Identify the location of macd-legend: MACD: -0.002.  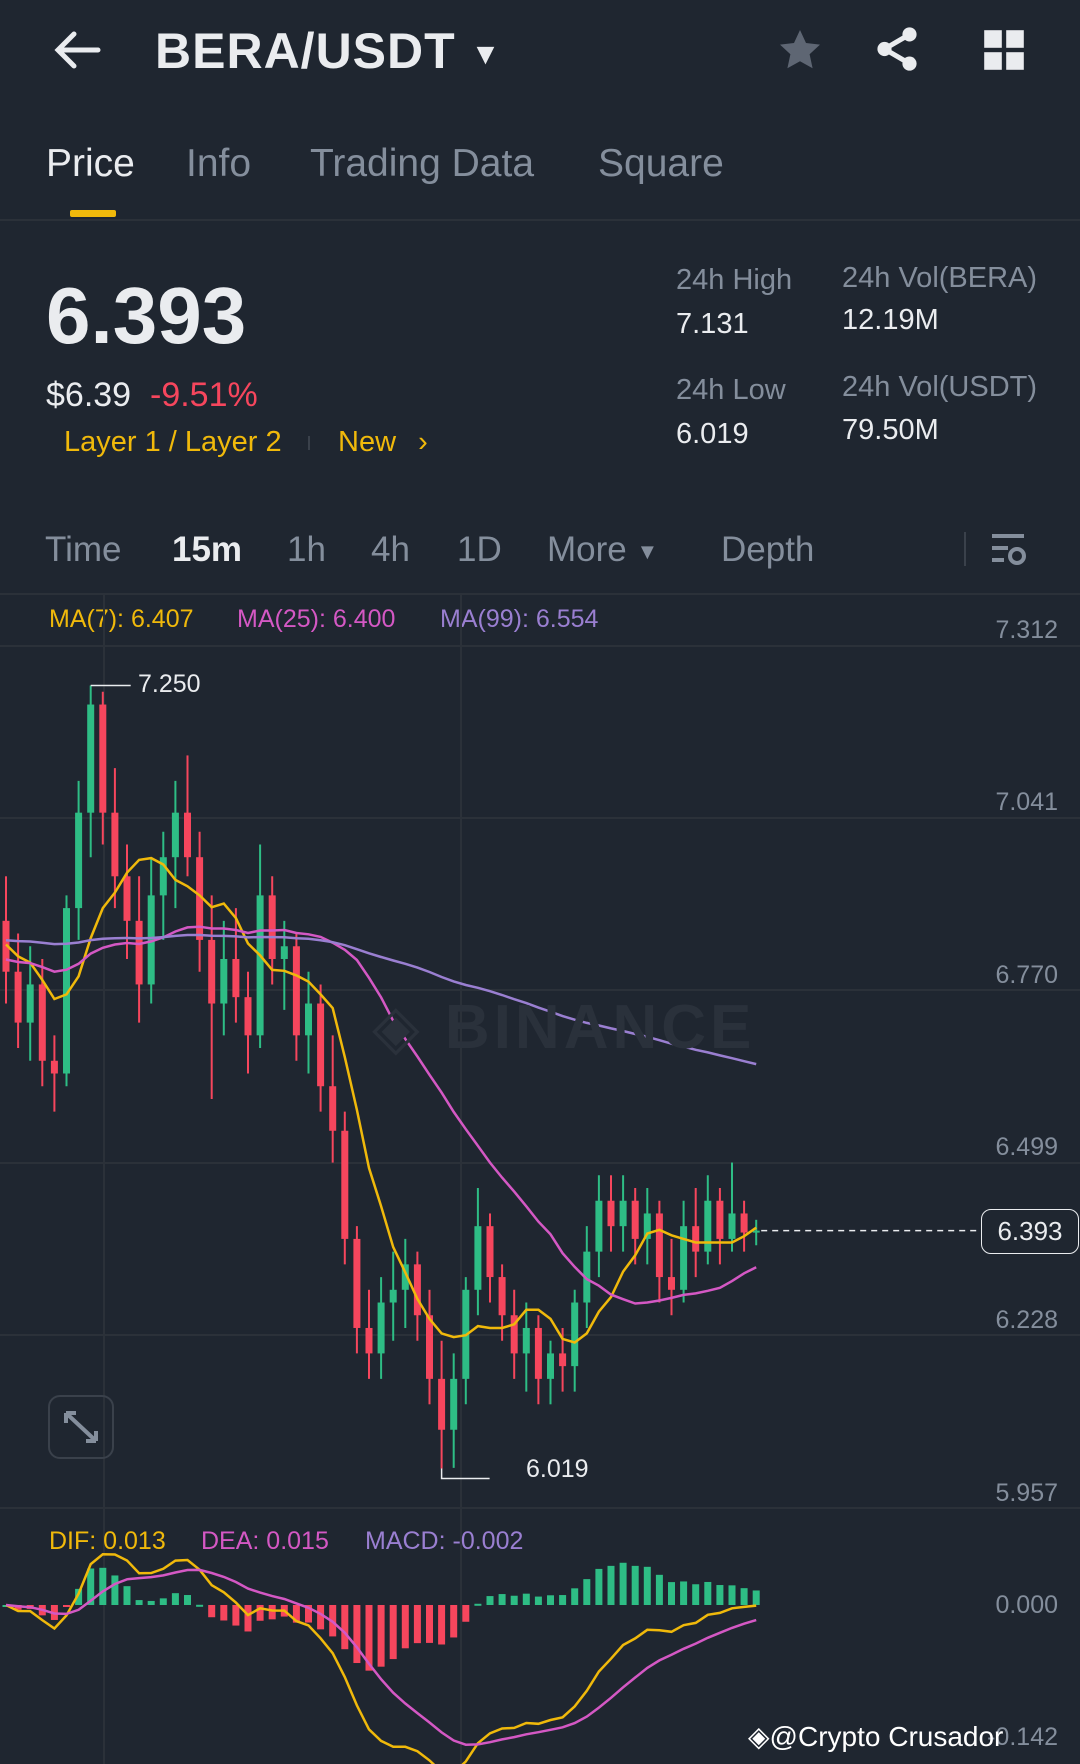
(444, 1541).